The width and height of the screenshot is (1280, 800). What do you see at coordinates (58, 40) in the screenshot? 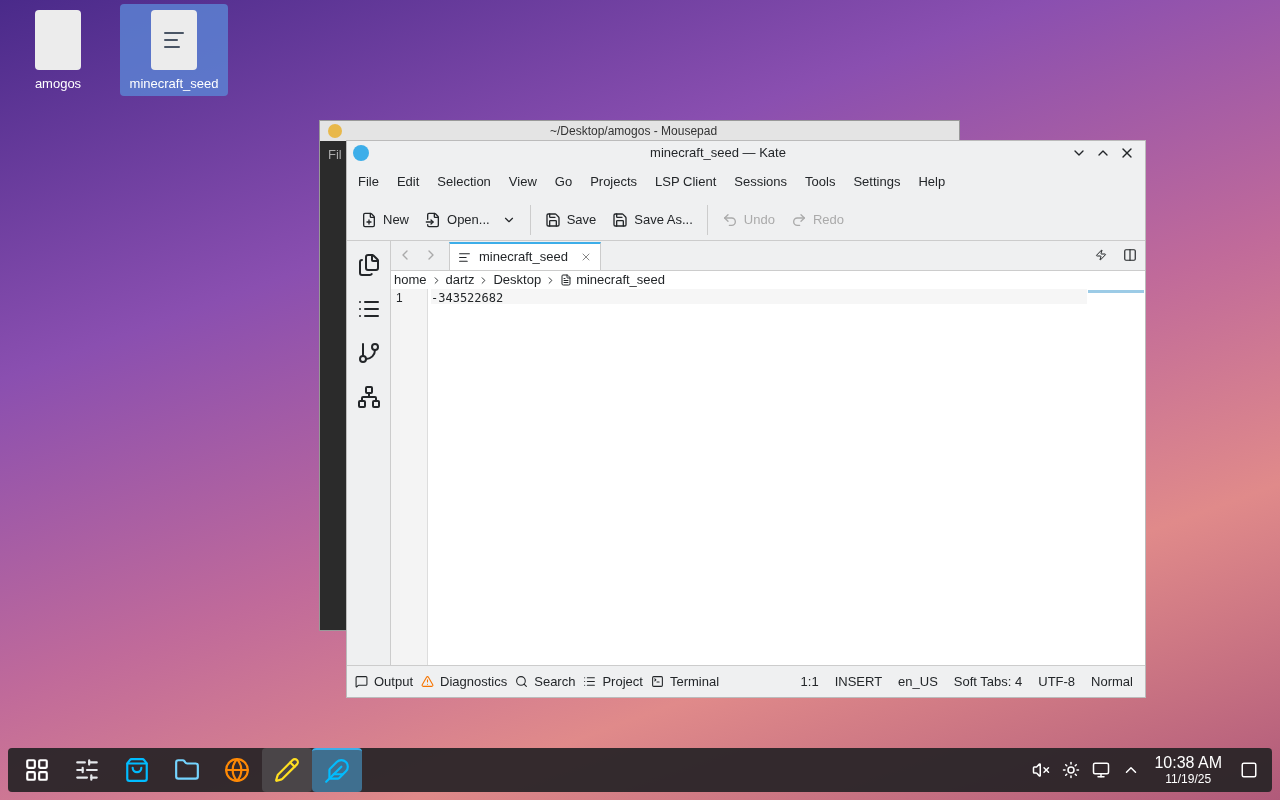
I see `blank-file-icon` at bounding box center [58, 40].